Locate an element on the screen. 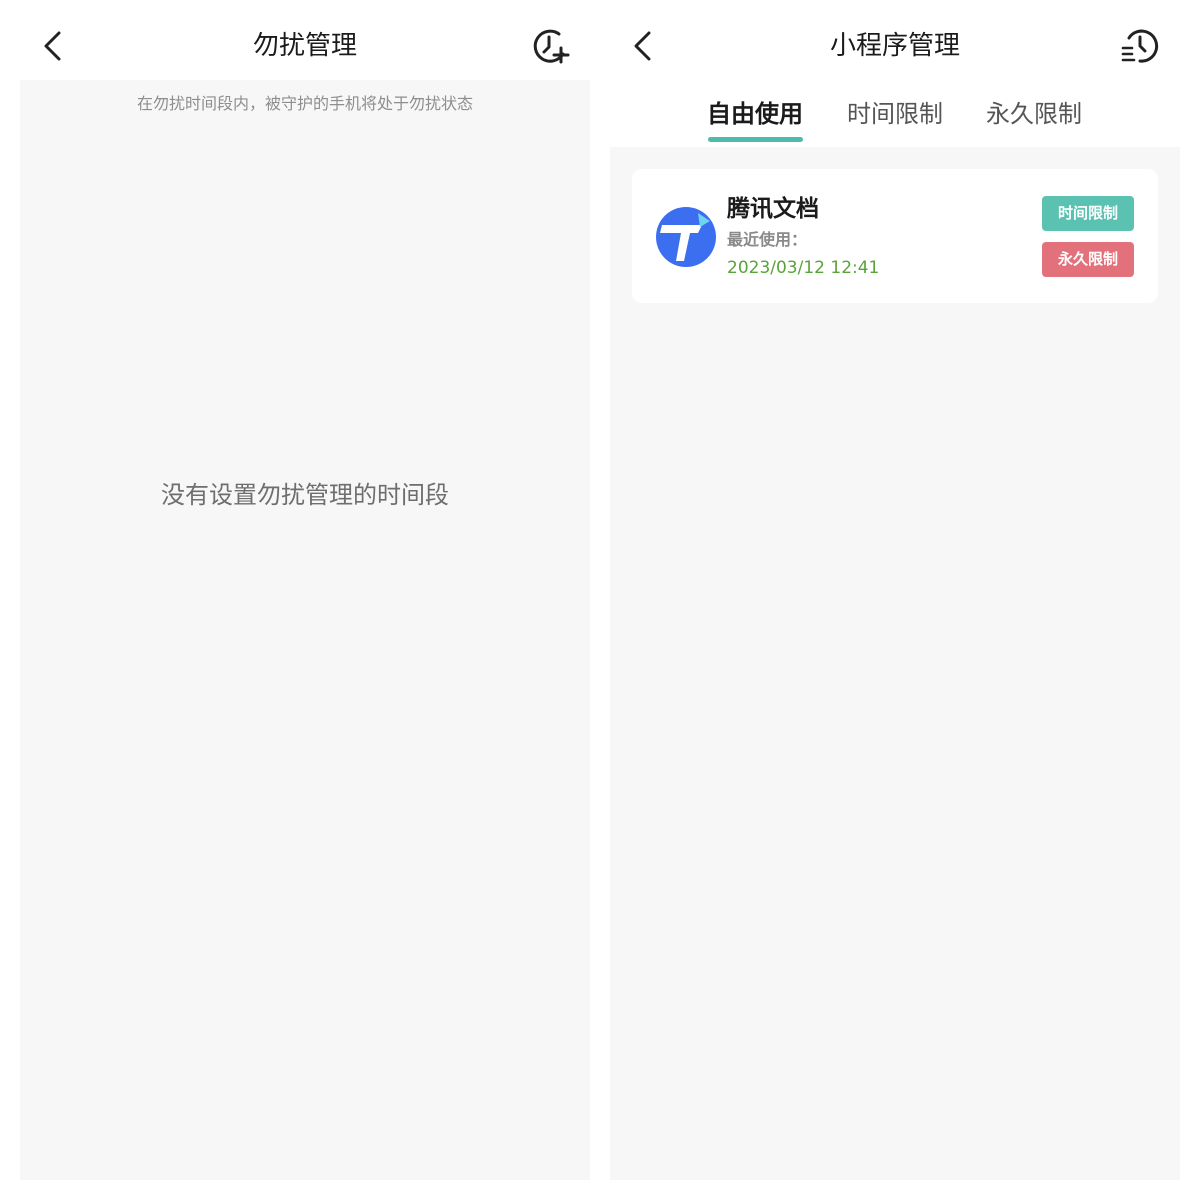 The width and height of the screenshot is (1200, 1200). app-name: 腾讯文档 is located at coordinates (773, 209).